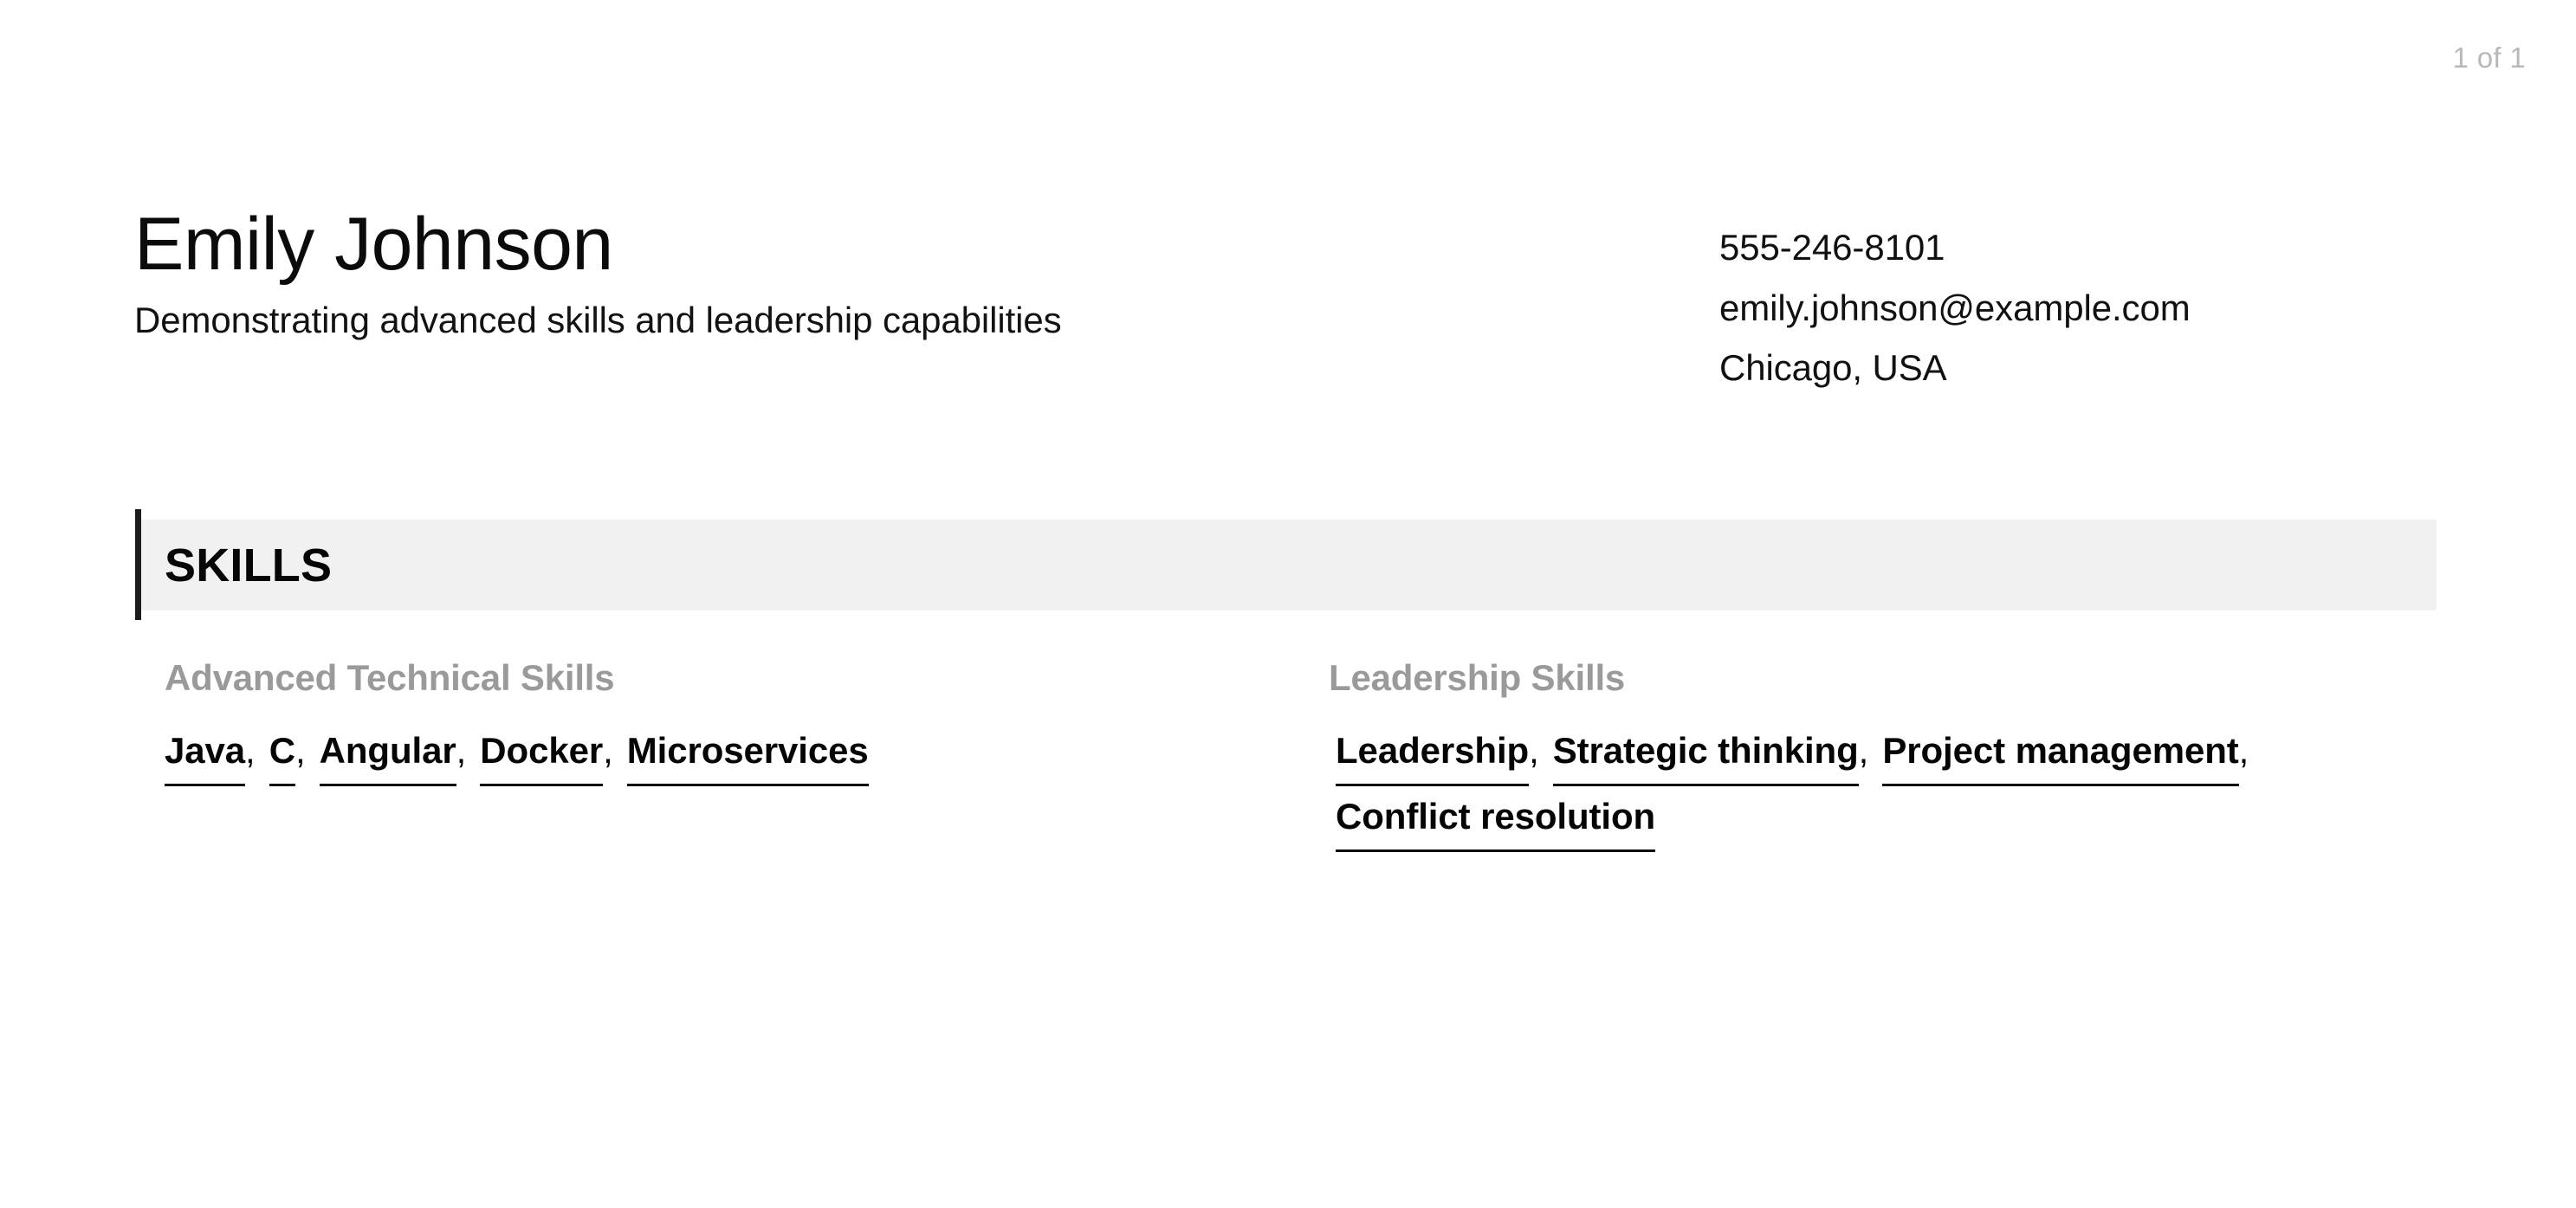 The height and width of the screenshot is (1208, 2576). What do you see at coordinates (138, 564) in the screenshot?
I see `section-accent-bar` at bounding box center [138, 564].